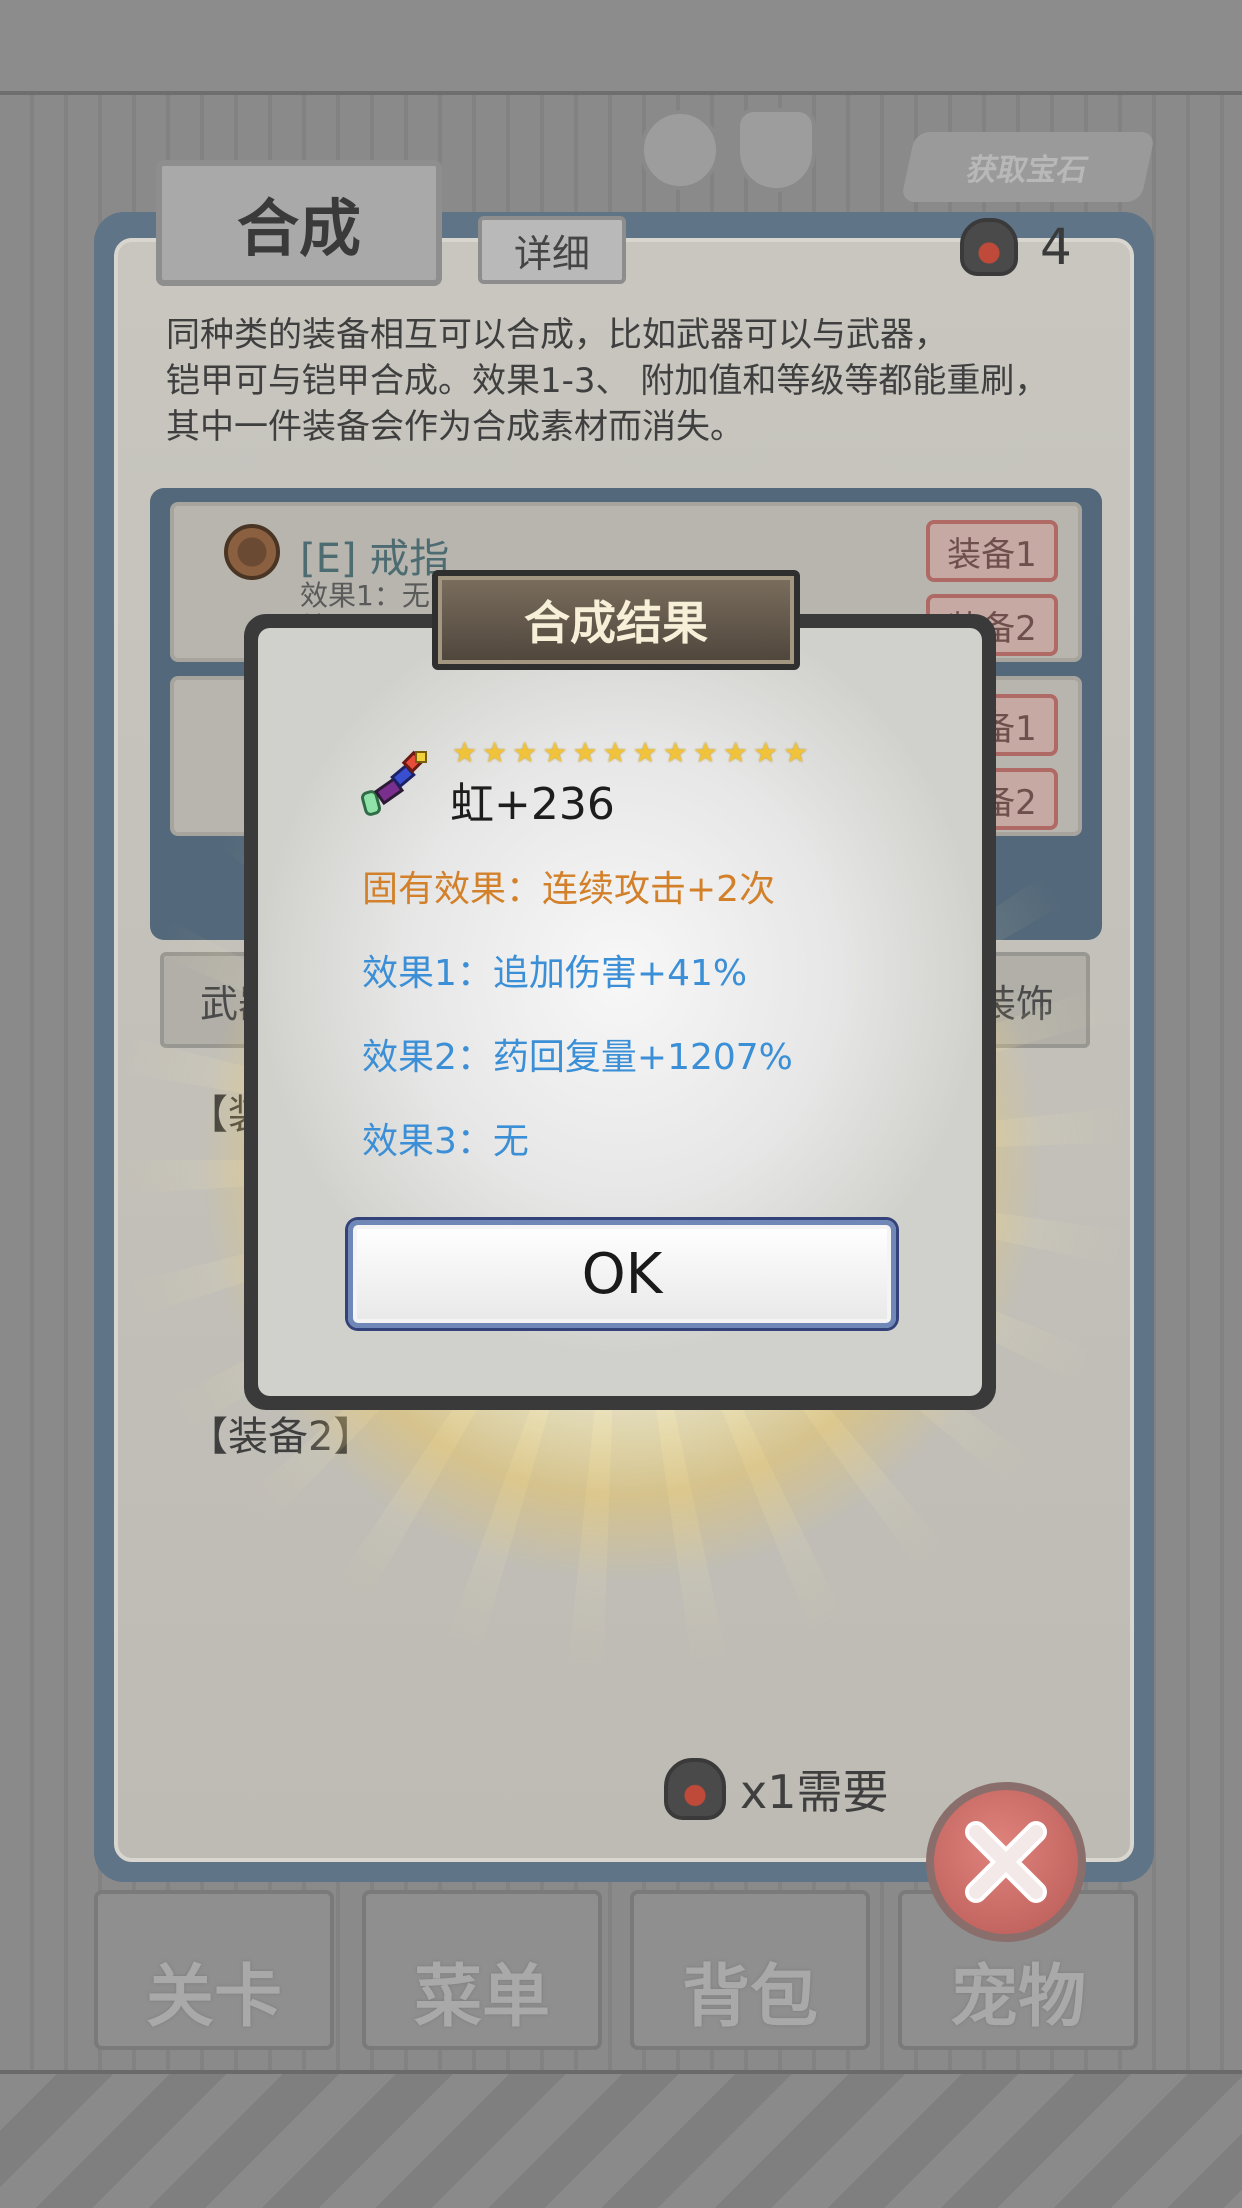 This screenshot has height=2208, width=1242. What do you see at coordinates (680, 150) in the screenshot?
I see `top-gem-icon` at bounding box center [680, 150].